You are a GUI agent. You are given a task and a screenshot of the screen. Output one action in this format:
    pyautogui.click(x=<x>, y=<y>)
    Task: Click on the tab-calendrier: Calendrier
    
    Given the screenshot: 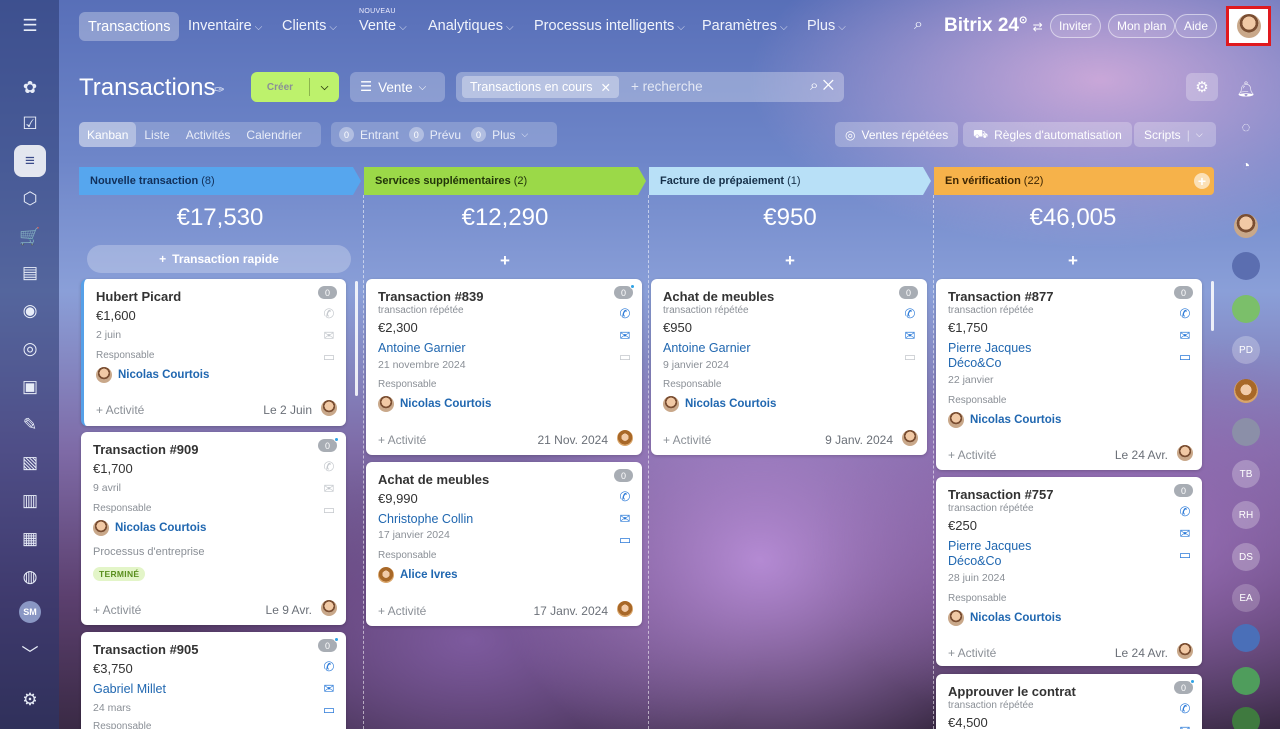 What is the action you would take?
    pyautogui.click(x=273, y=134)
    